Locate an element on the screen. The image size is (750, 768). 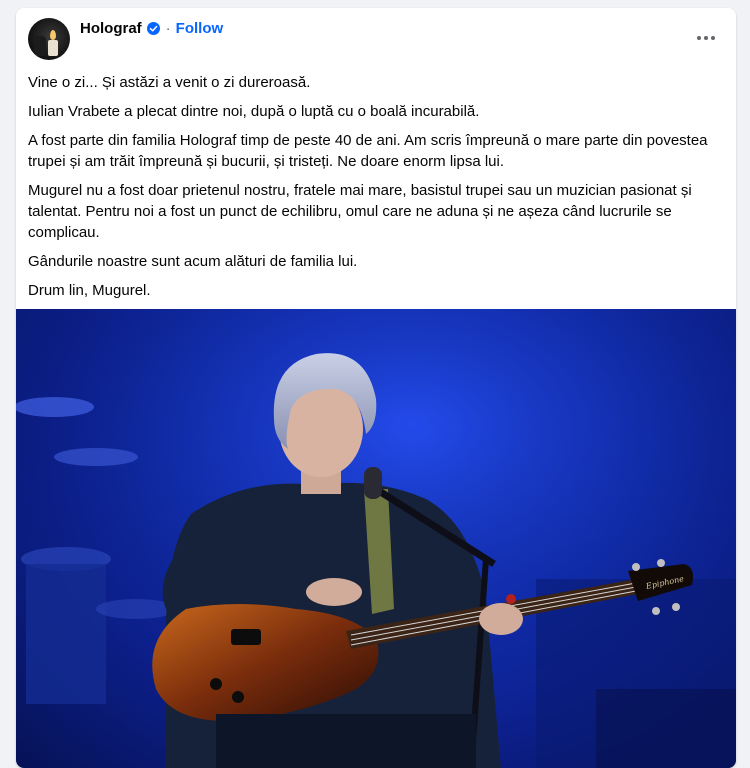
avatar-candle is located at coordinates (53, 48).